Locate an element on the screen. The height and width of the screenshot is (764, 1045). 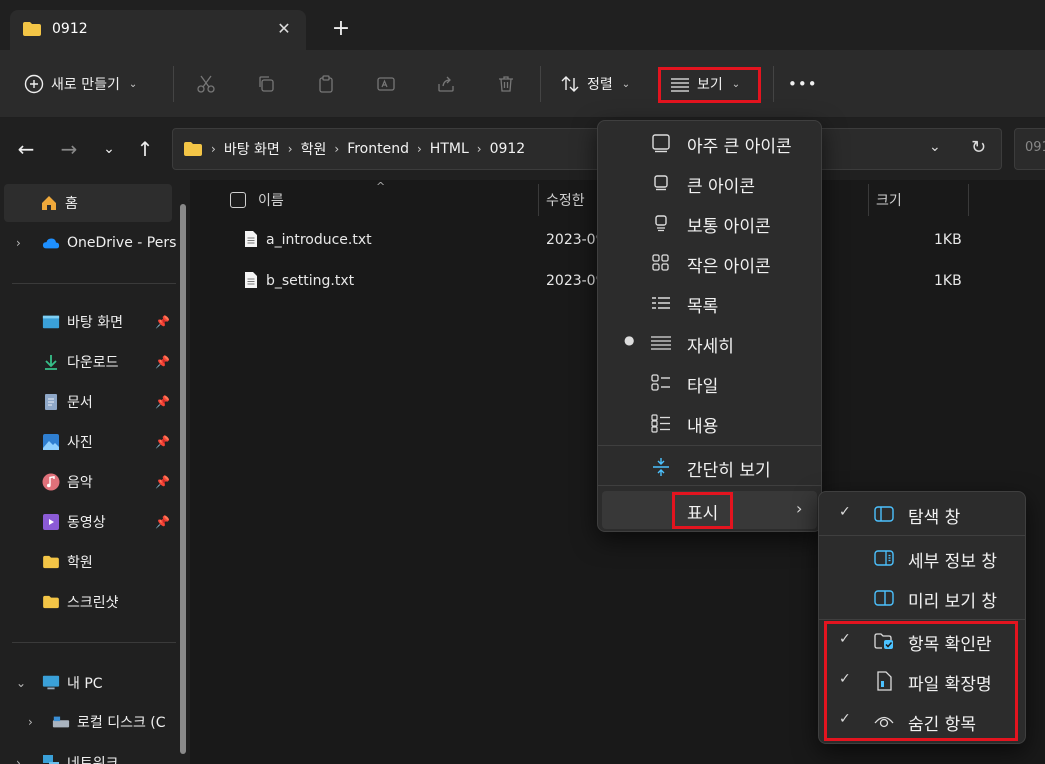
breadcrumb-item: 0912 is located at coordinates (508, 149).